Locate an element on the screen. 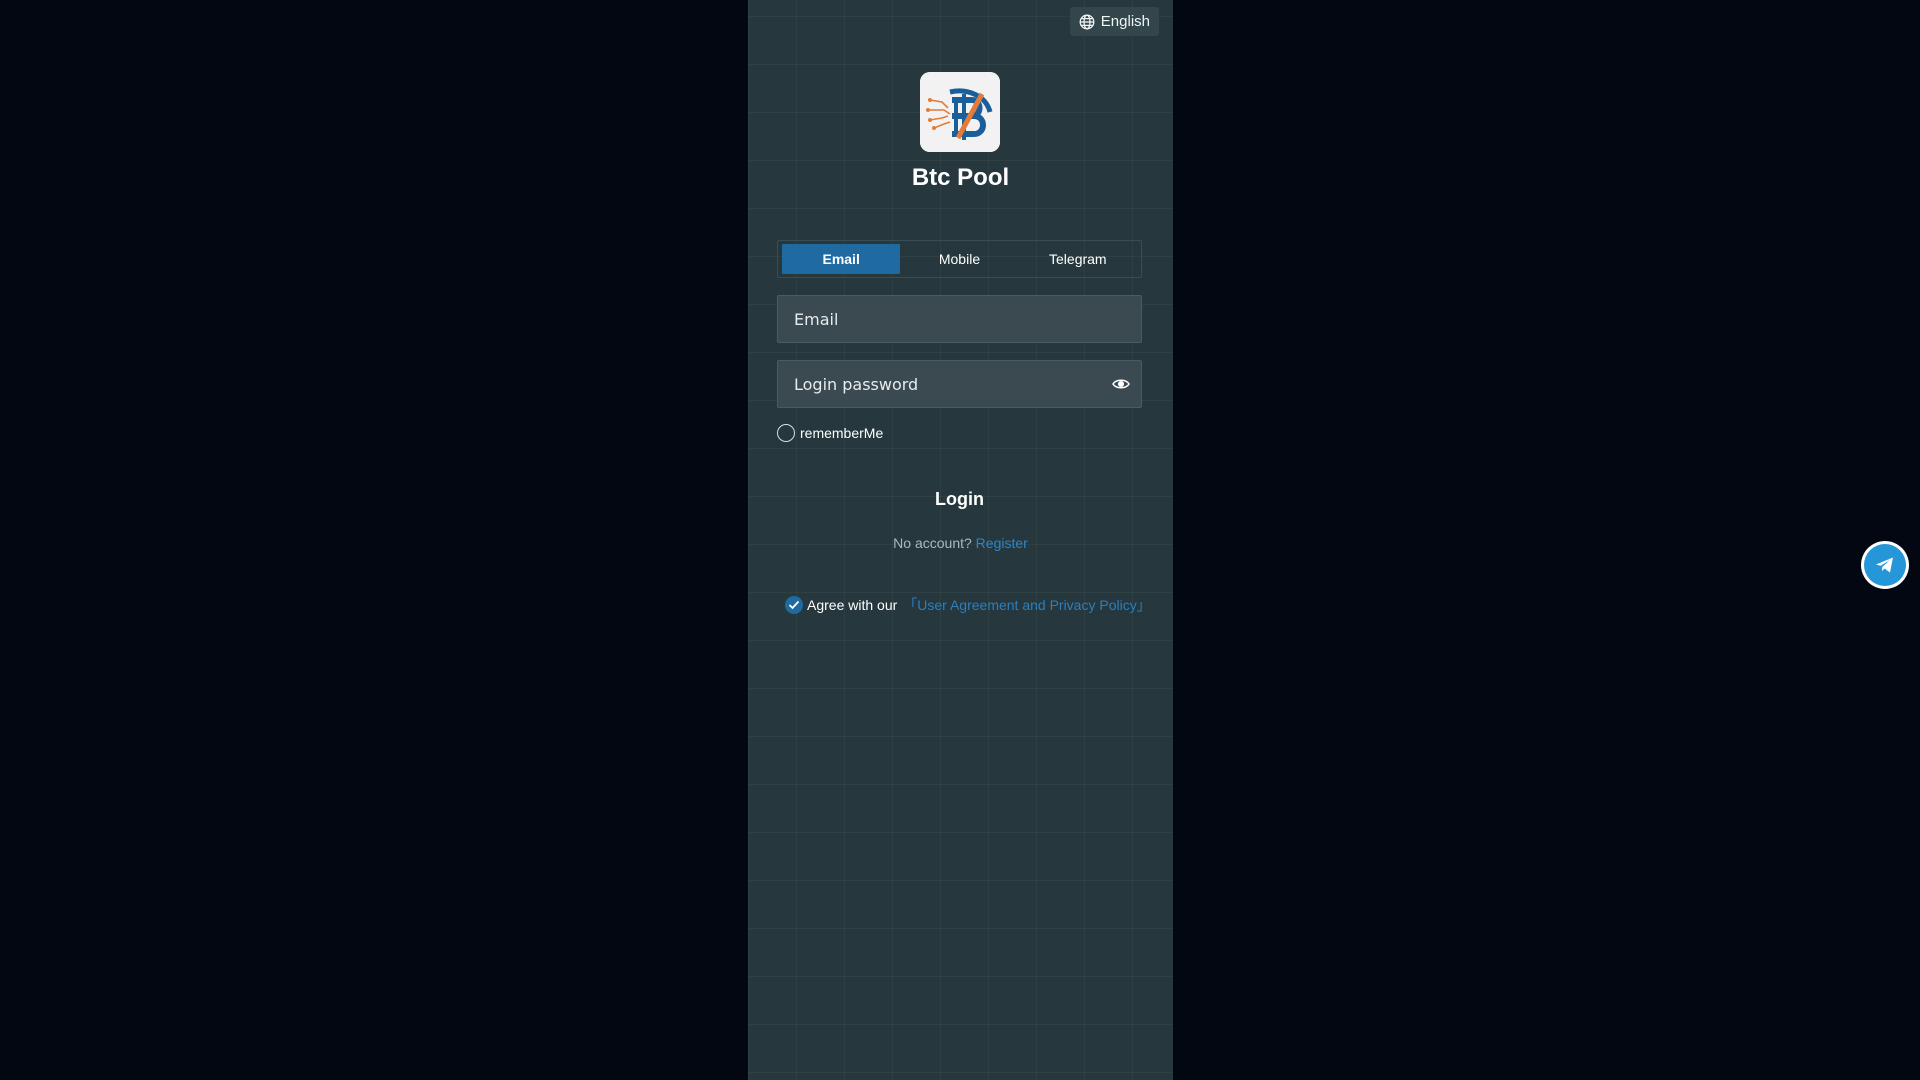 The image size is (1920, 1080). register-link: Register is located at coordinates (1002, 543).